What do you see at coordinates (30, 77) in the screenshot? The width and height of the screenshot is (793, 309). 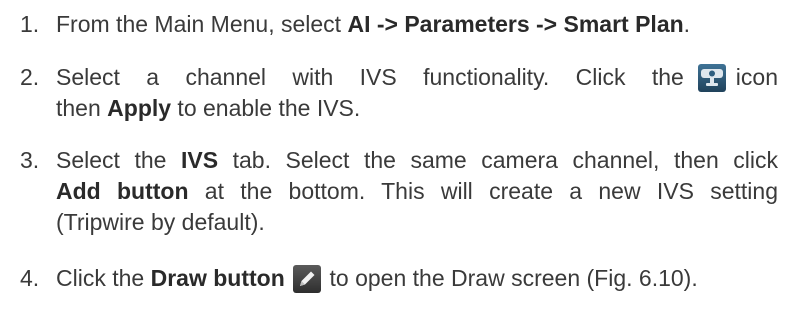 I see `step-number: 2.` at bounding box center [30, 77].